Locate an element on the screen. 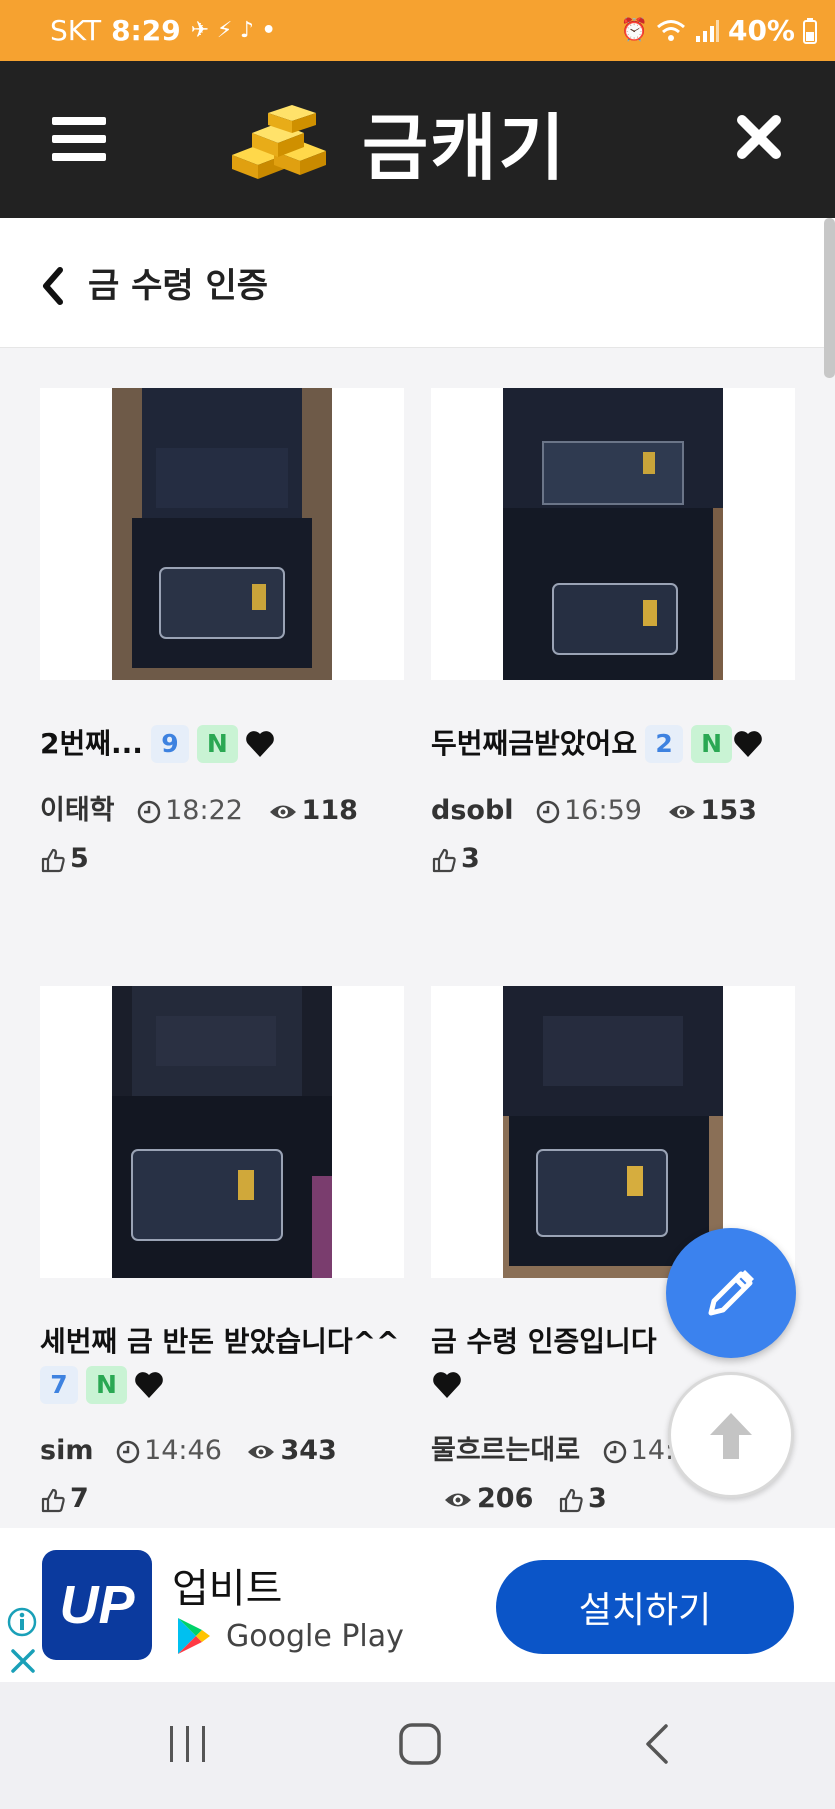 The image size is (835, 1809). post-author: 물흐르는대로 is located at coordinates (505, 1450).